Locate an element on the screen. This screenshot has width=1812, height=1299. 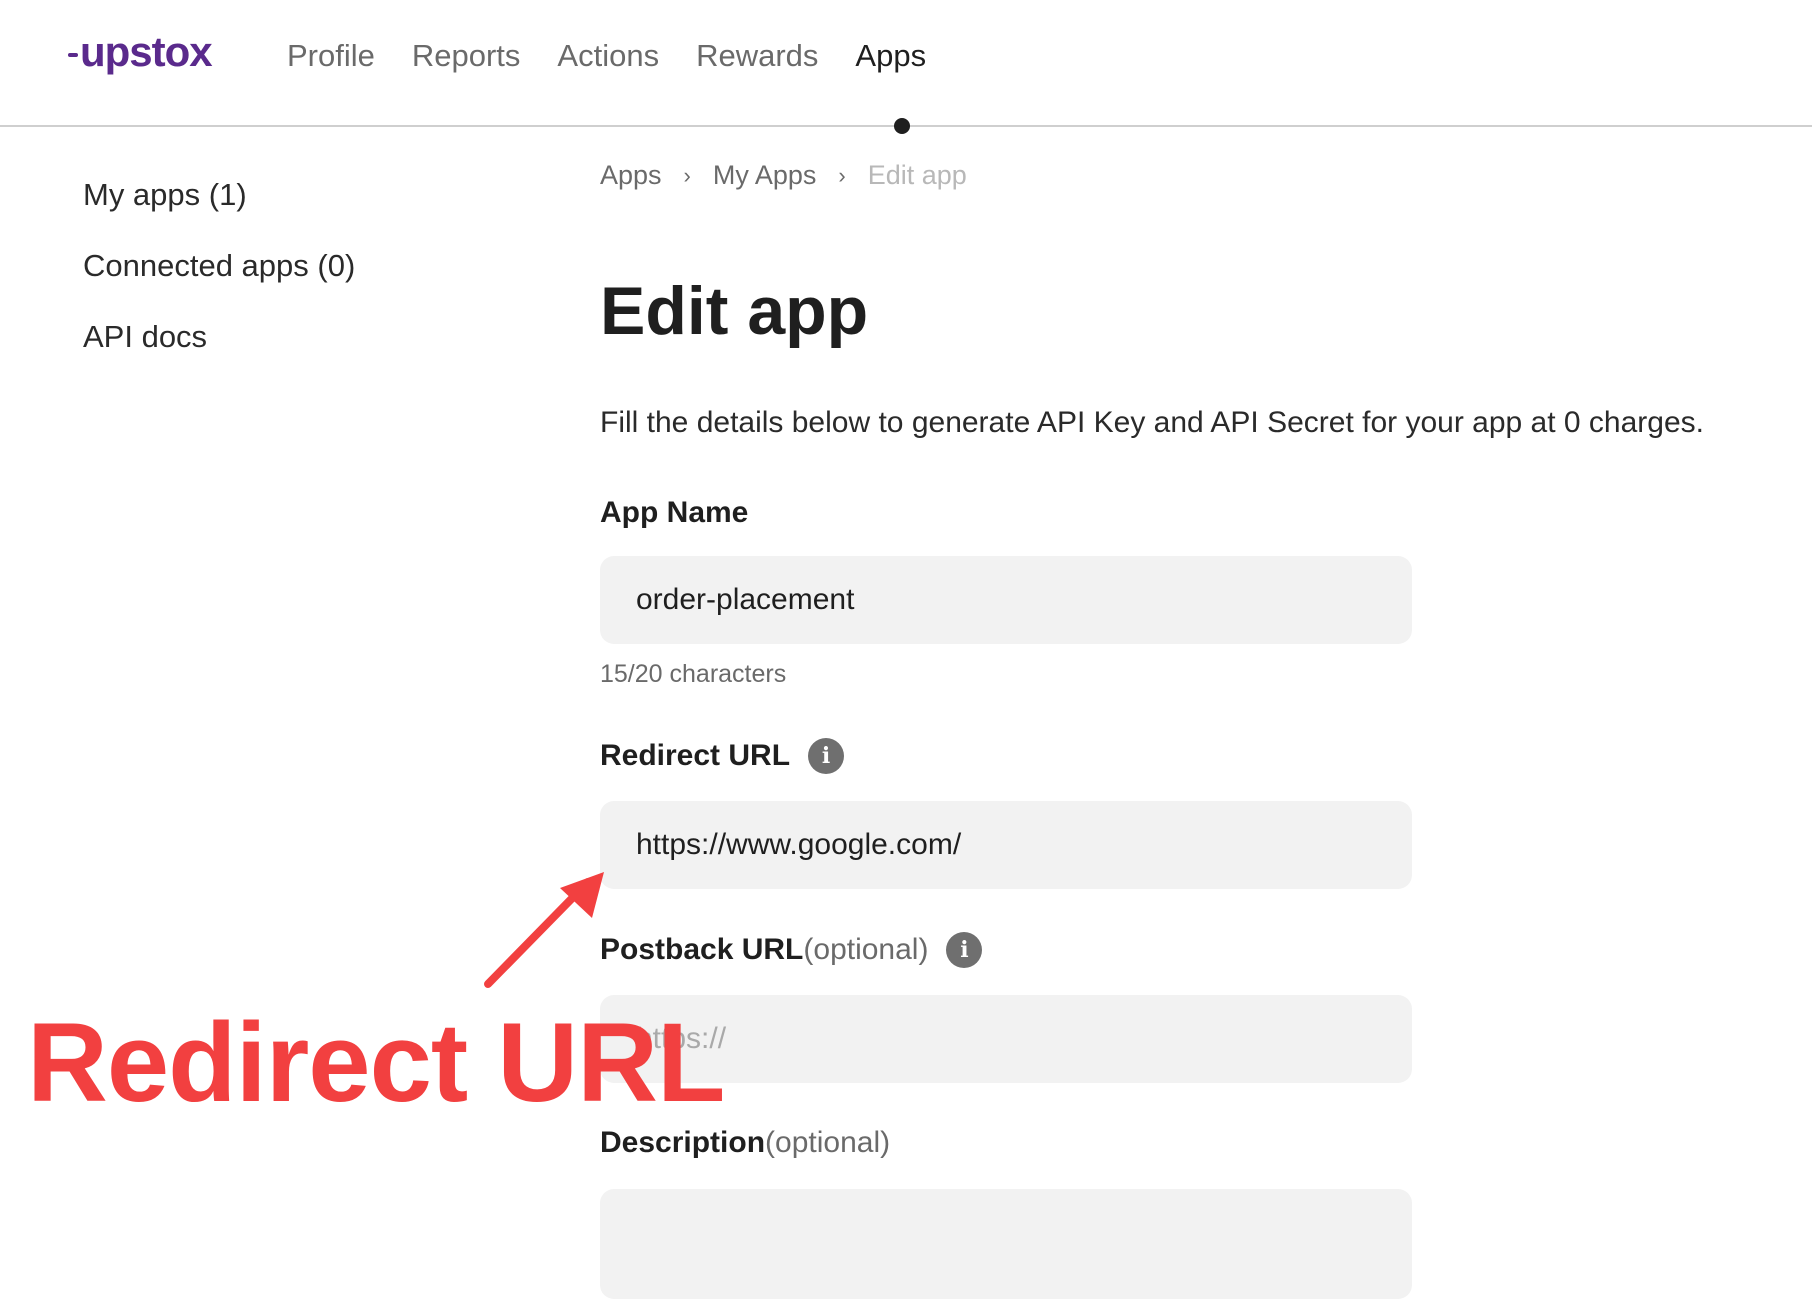
logo-text: upstox is located at coordinates (146, 51).